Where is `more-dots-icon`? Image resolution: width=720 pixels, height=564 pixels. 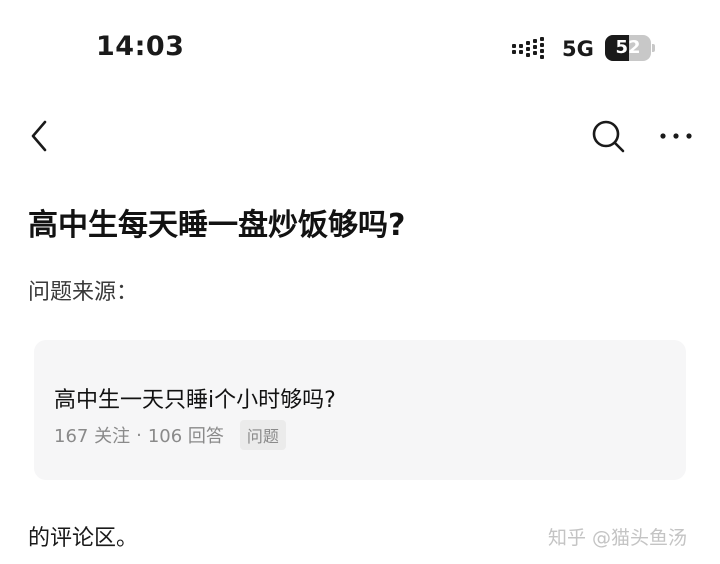
more-dots-icon is located at coordinates (676, 136).